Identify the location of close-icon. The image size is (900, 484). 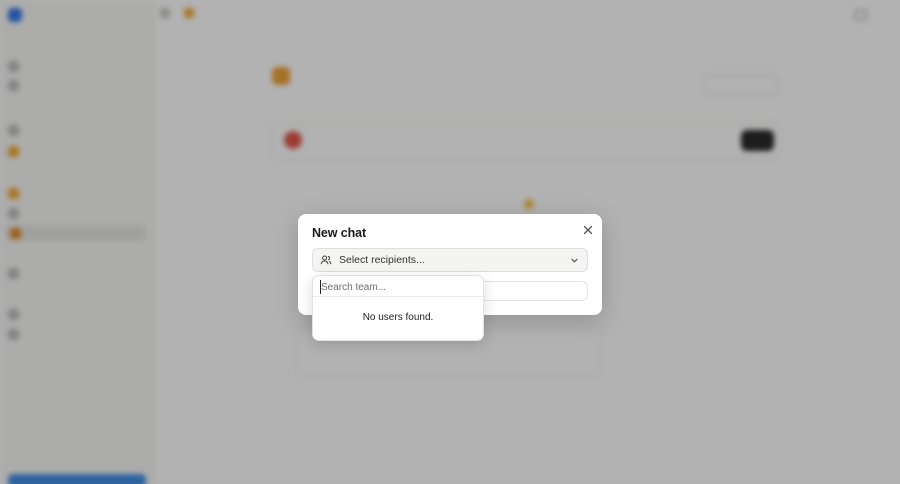
(588, 230).